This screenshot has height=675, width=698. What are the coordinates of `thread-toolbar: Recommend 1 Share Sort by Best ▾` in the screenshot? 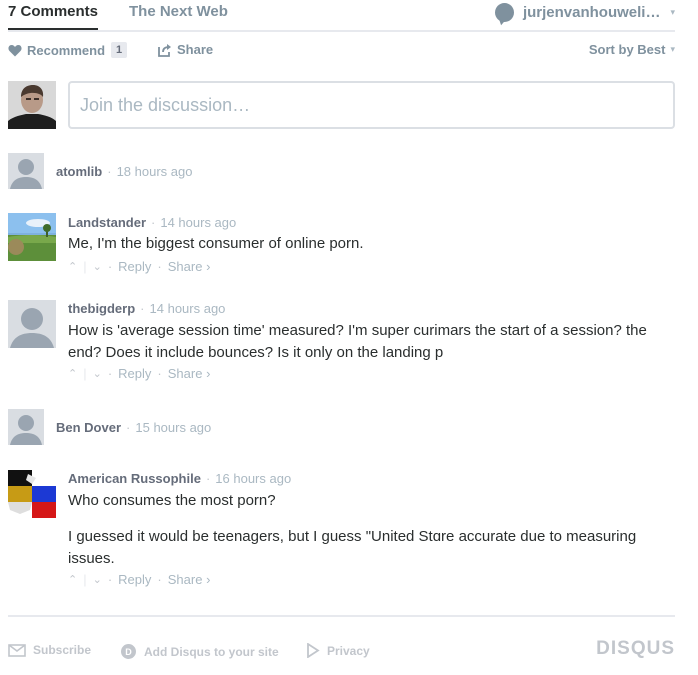 It's located at (341, 51).